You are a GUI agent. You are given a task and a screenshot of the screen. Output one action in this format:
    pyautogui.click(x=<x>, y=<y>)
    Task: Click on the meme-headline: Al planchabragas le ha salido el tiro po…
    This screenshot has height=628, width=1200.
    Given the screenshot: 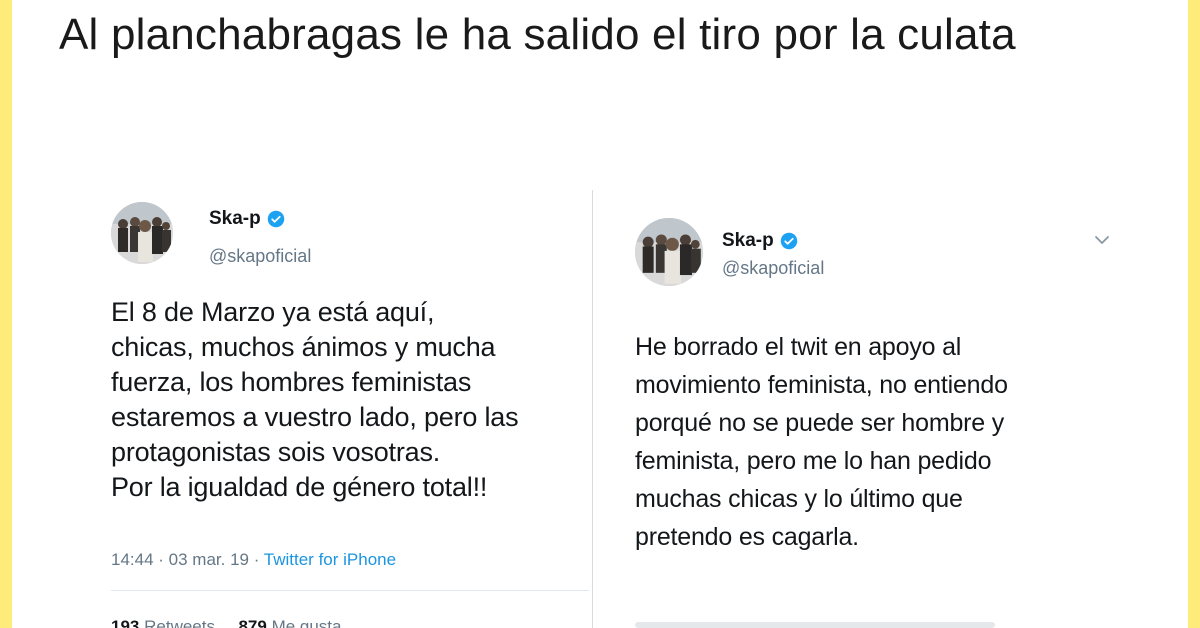 What is the action you would take?
    pyautogui.click(x=537, y=34)
    